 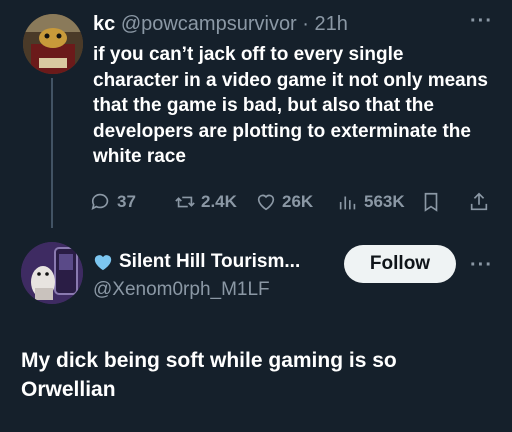 What do you see at coordinates (113, 202) in the screenshot?
I see `reply-button: 37` at bounding box center [113, 202].